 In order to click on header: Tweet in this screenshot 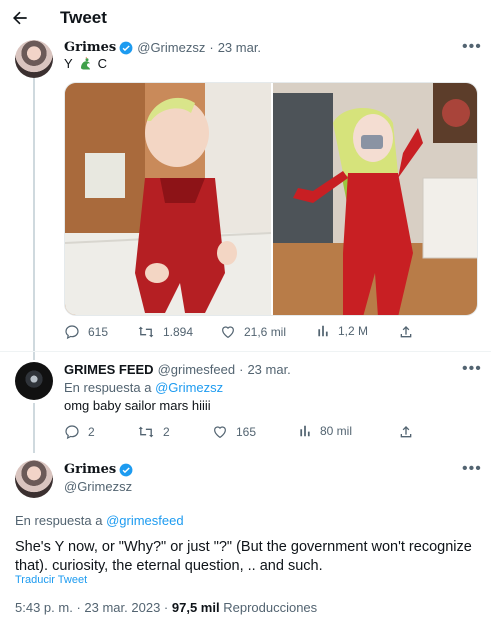, I will do `click(245, 19)`.